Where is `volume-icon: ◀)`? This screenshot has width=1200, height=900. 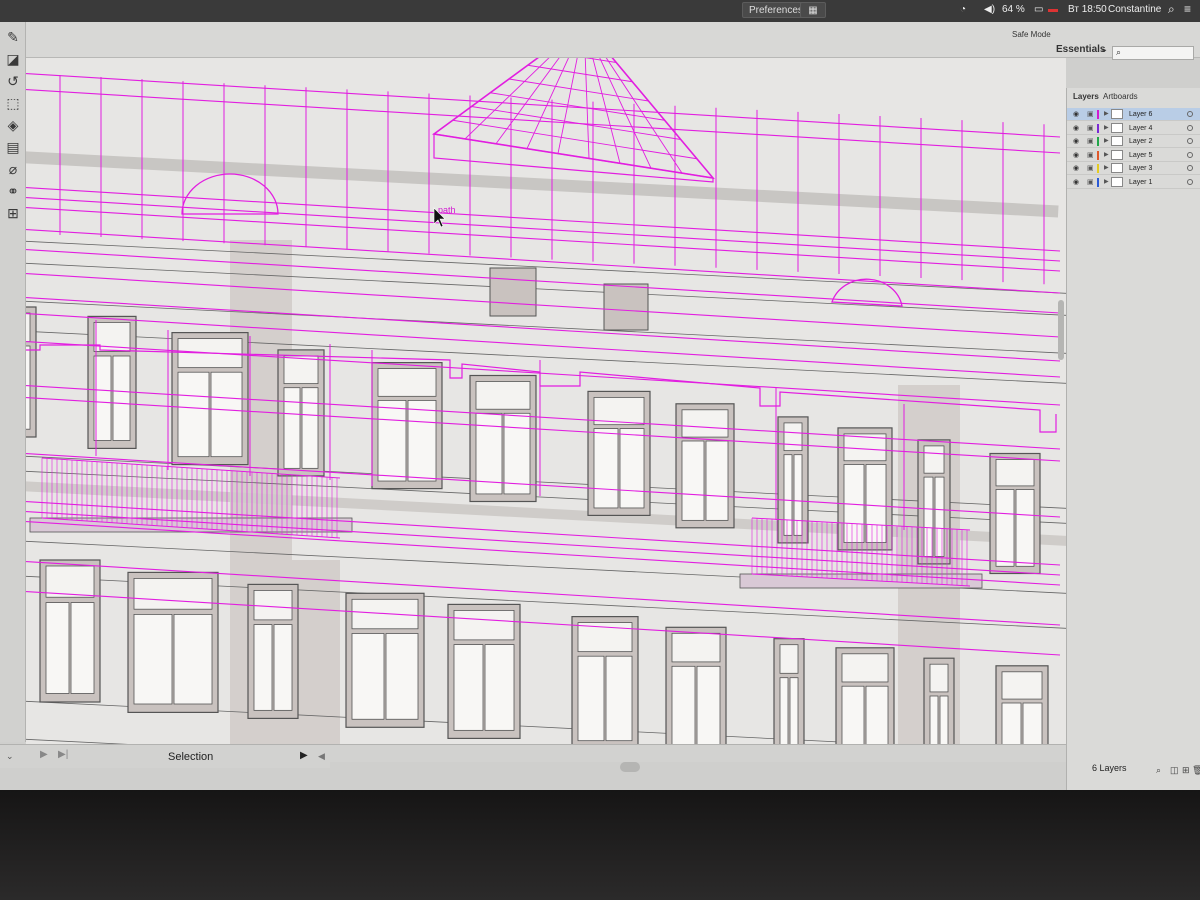
volume-icon: ◀) is located at coordinates (989, 9).